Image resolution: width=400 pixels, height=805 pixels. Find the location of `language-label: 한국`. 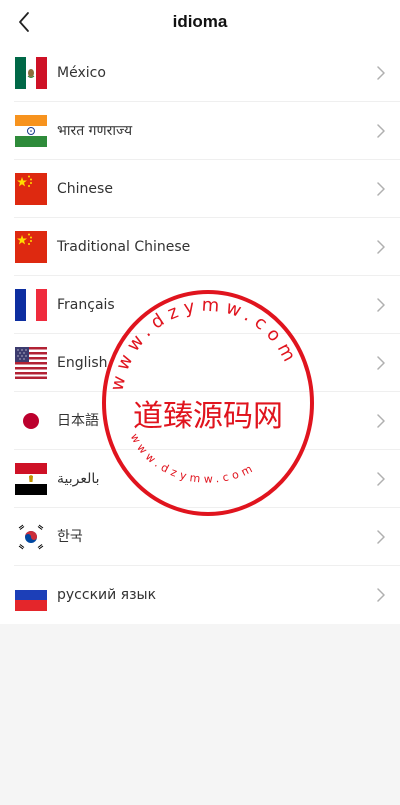

language-label: 한국 is located at coordinates (70, 537).